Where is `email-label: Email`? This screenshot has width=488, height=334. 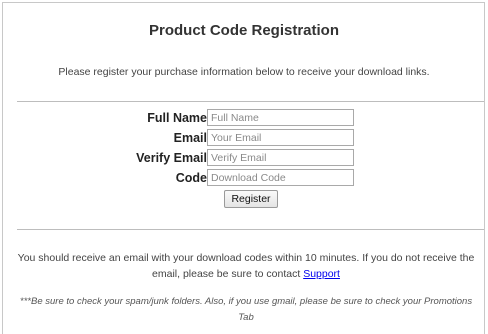 email-label: Email is located at coordinates (190, 138).